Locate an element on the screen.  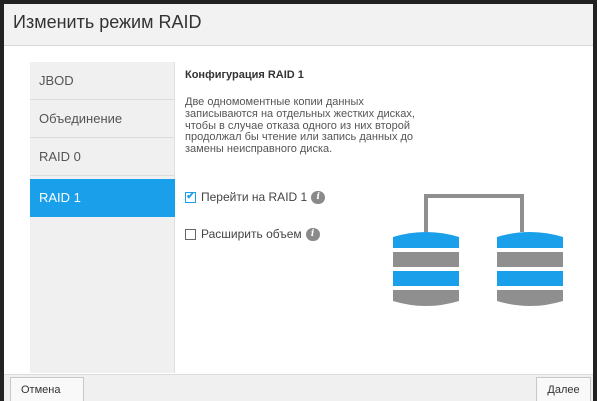
switch-to-raid1-option: ✔ Перейти на RAID 1 i is located at coordinates (255, 197).